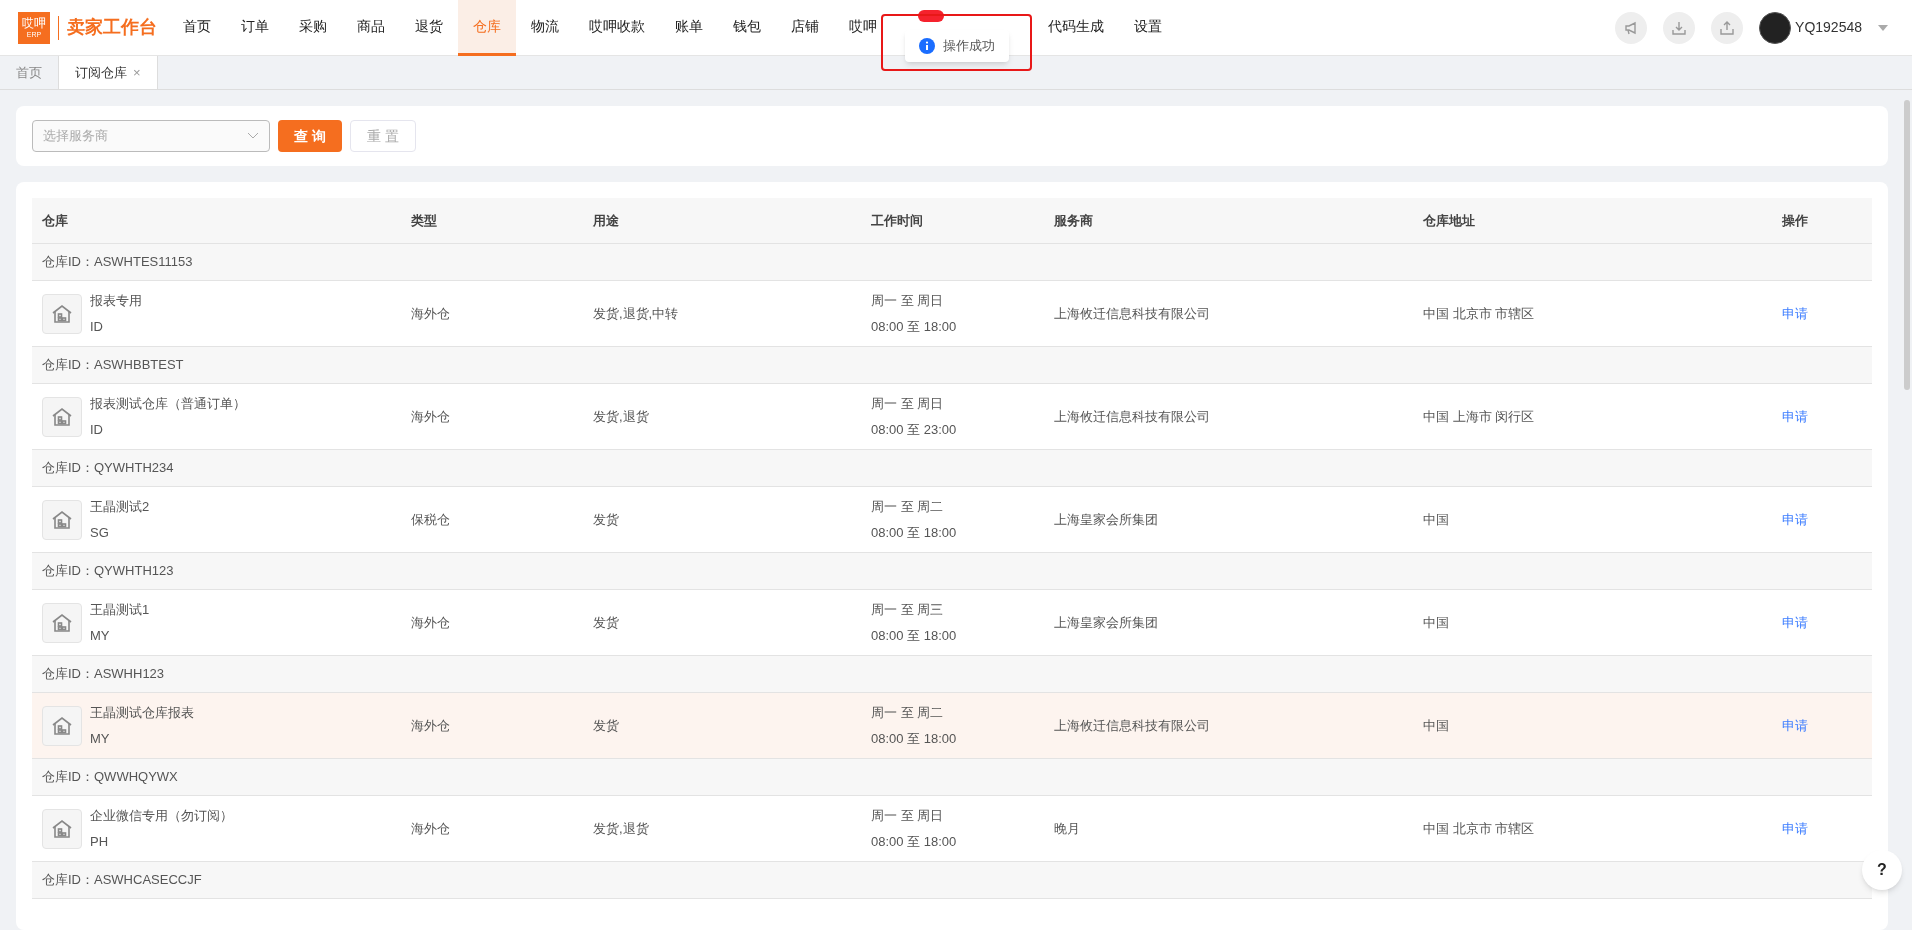  What do you see at coordinates (103, 674) in the screenshot?
I see `warehouse-id: 仓库ID：ASWHH123` at bounding box center [103, 674].